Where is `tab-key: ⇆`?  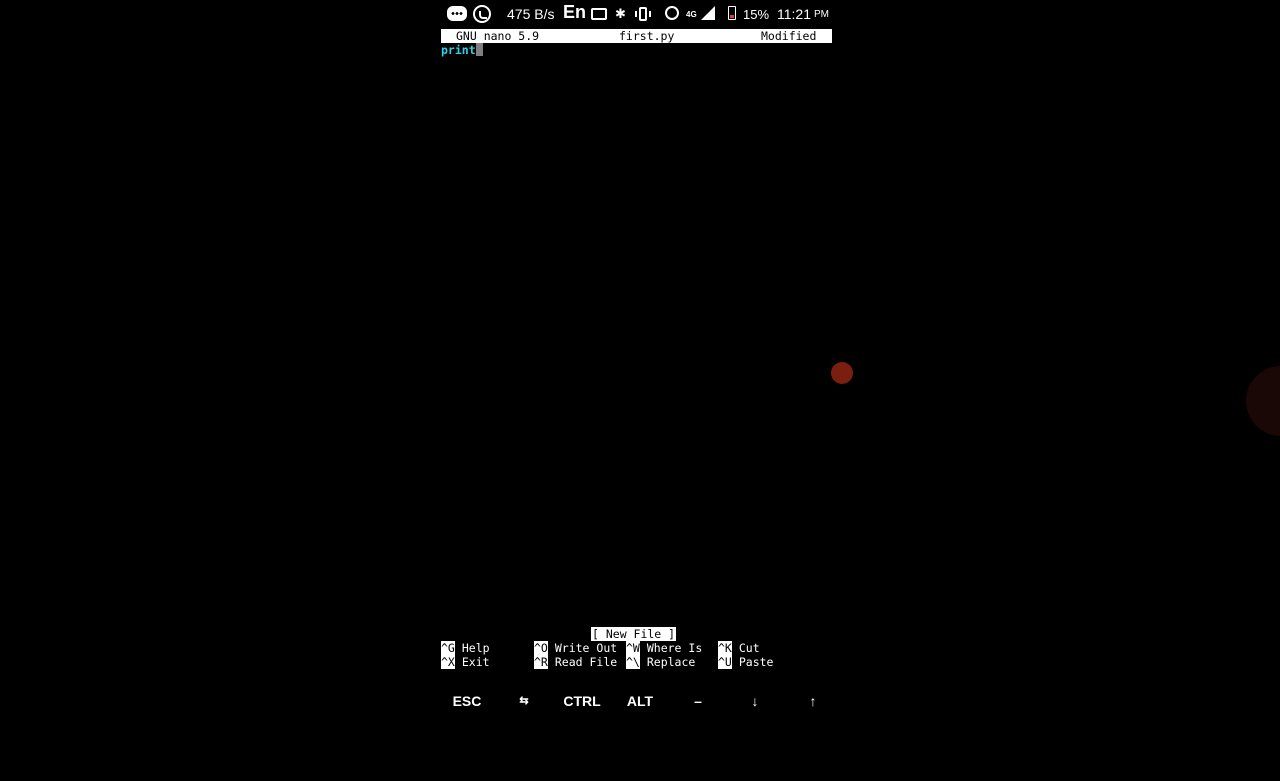 tab-key: ⇆ is located at coordinates (524, 701).